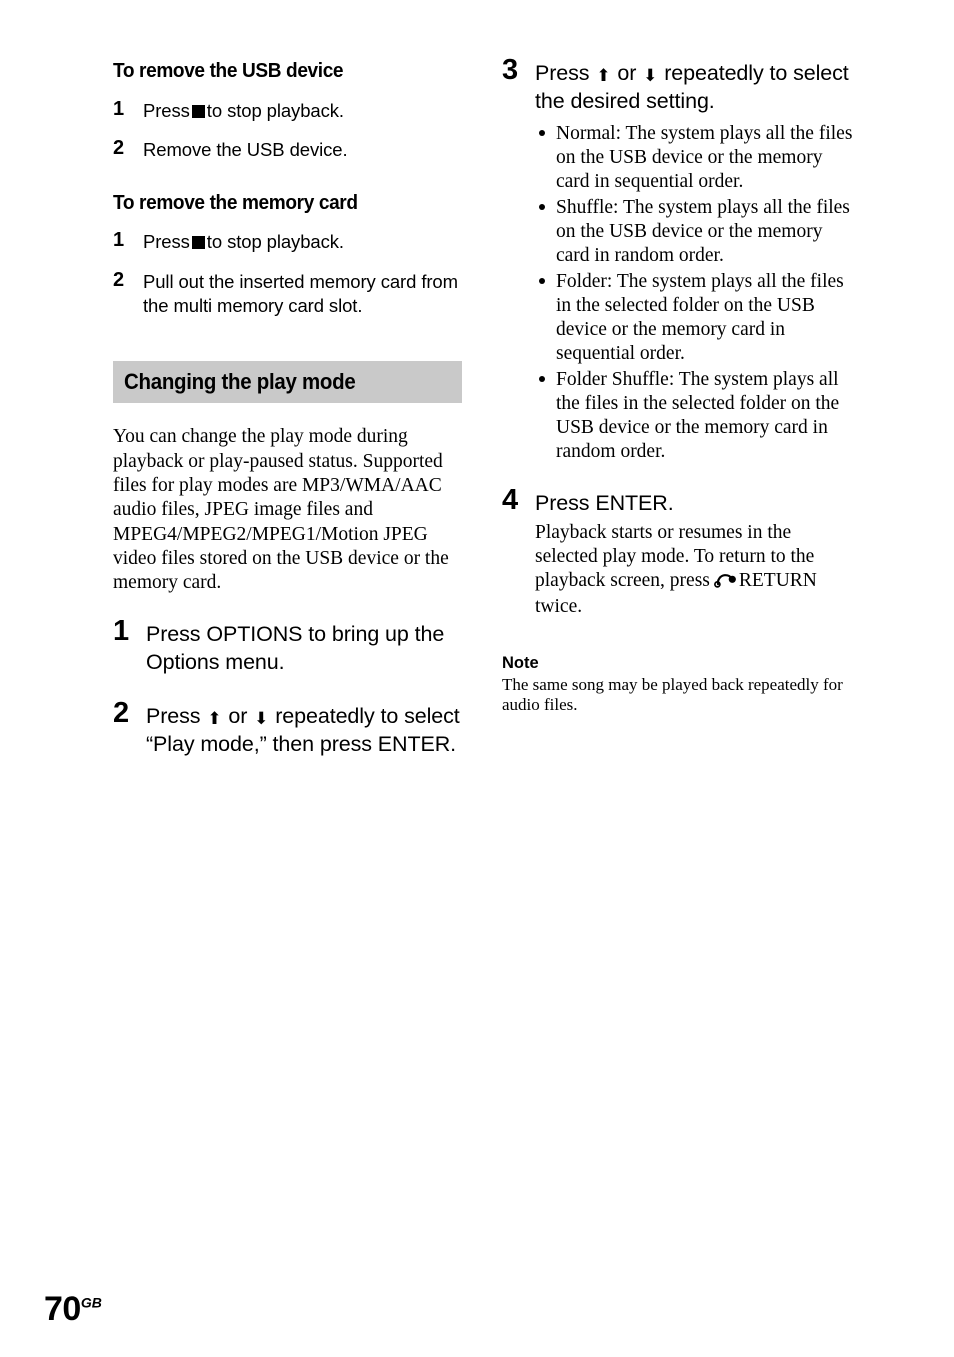  I want to click on usb-step-1-text: Press to stop playback., so click(243, 110).